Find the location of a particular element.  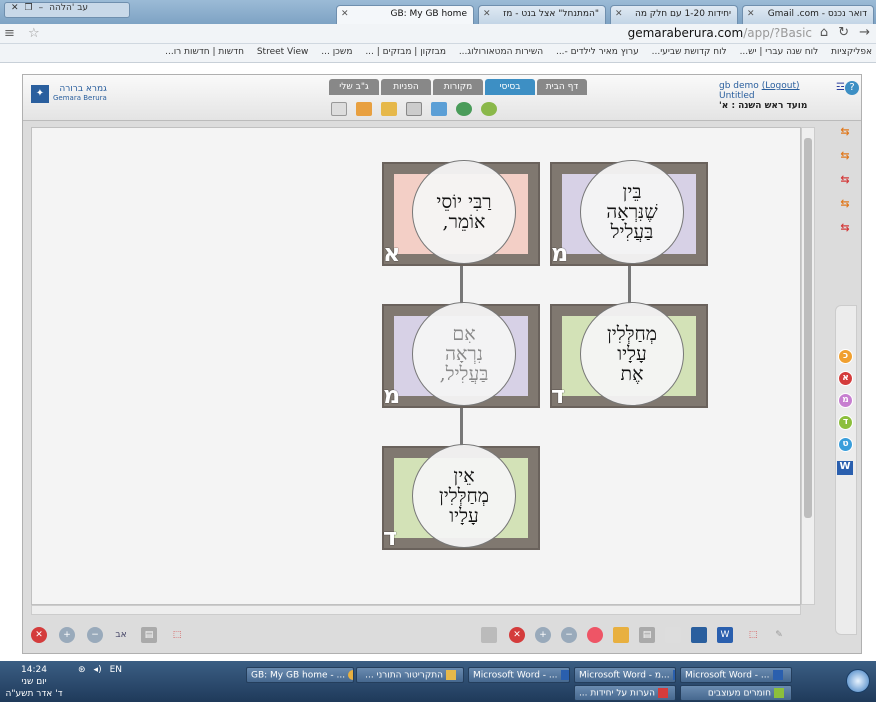

help-icon: ? is located at coordinates (852, 88).